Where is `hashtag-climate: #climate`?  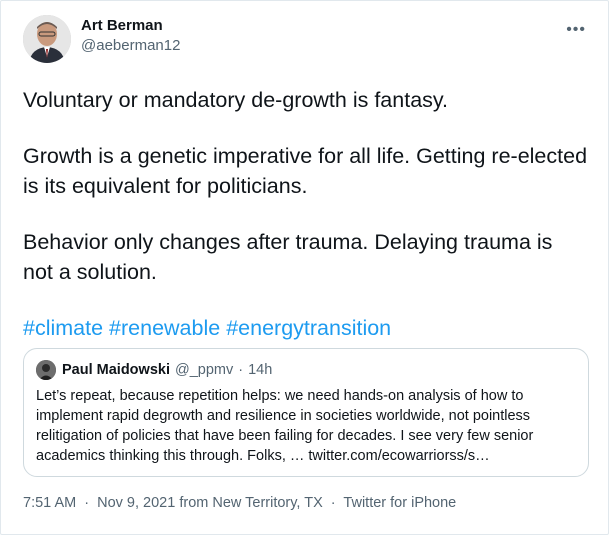
hashtag-climate: #climate is located at coordinates (63, 328).